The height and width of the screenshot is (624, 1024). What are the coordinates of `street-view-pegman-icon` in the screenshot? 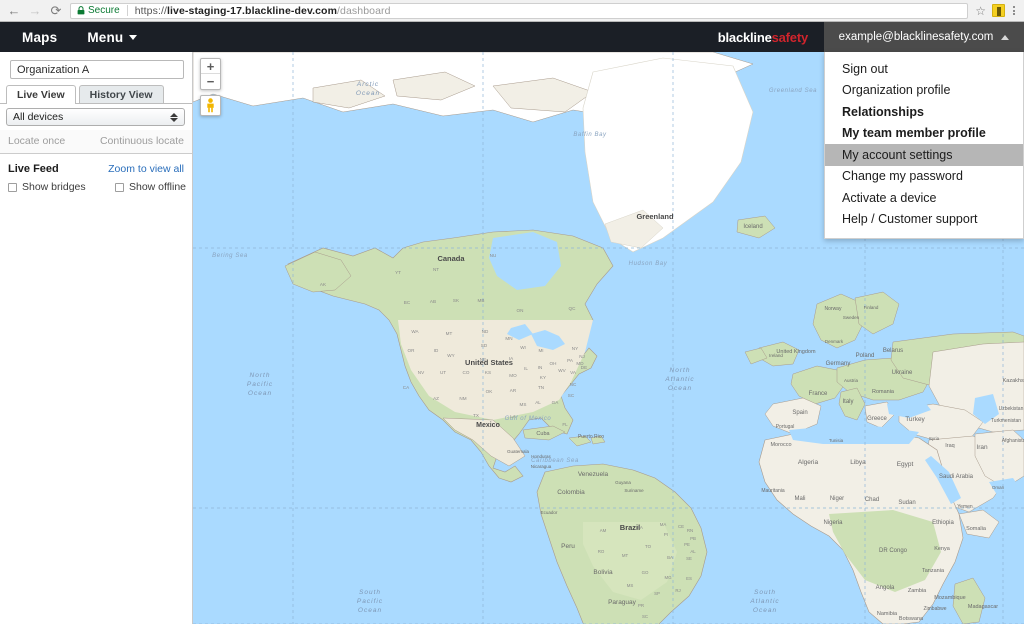 It's located at (210, 105).